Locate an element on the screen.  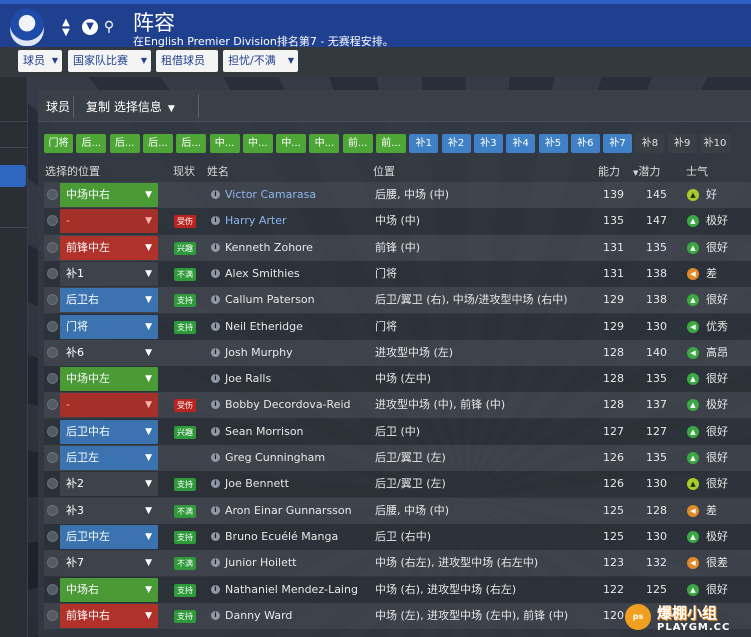
table-row: 前锋中左 ▼ 兴趣 i Kenneth Zohore 前锋 (中) 131 135 ▲ 很好 is located at coordinates (397, 247).